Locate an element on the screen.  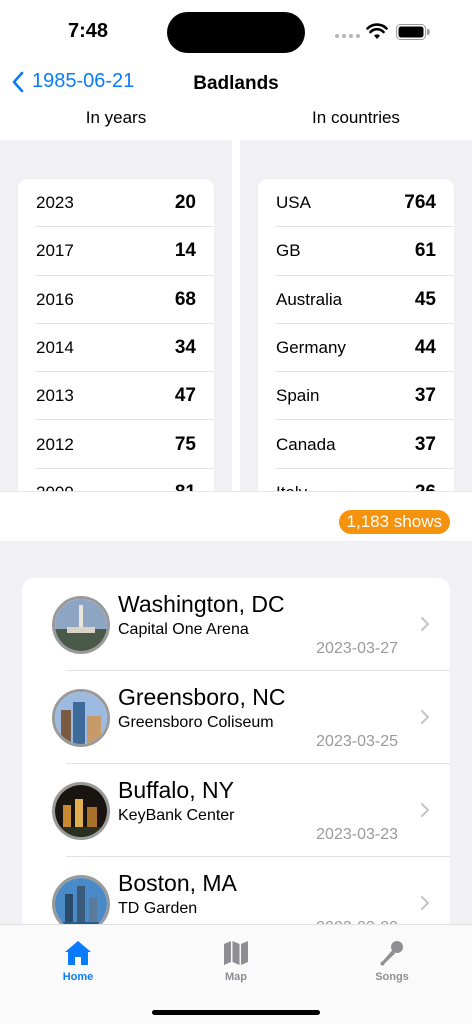
show-city: Buffalo, NY is located at coordinates (176, 790).